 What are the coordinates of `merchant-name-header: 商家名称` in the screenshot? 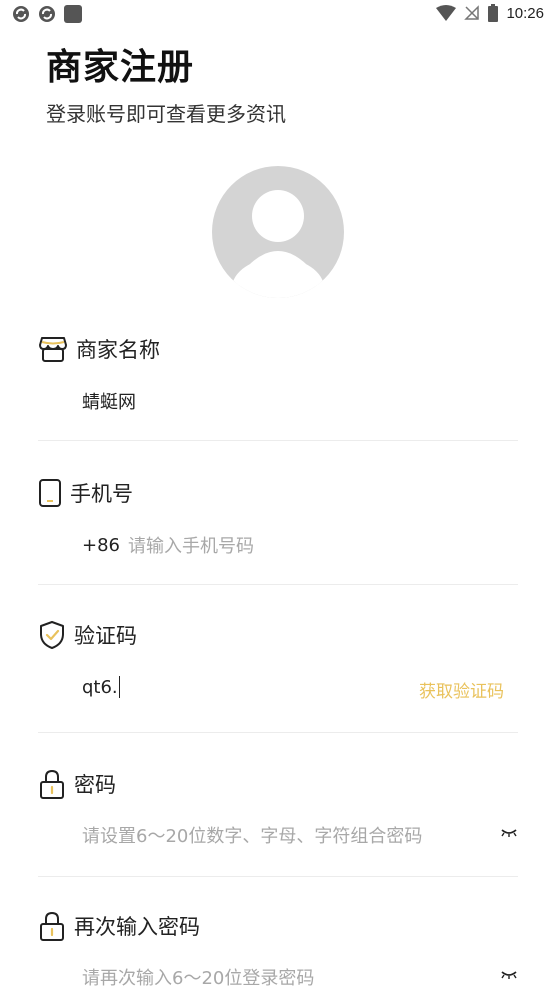 It's located at (278, 349).